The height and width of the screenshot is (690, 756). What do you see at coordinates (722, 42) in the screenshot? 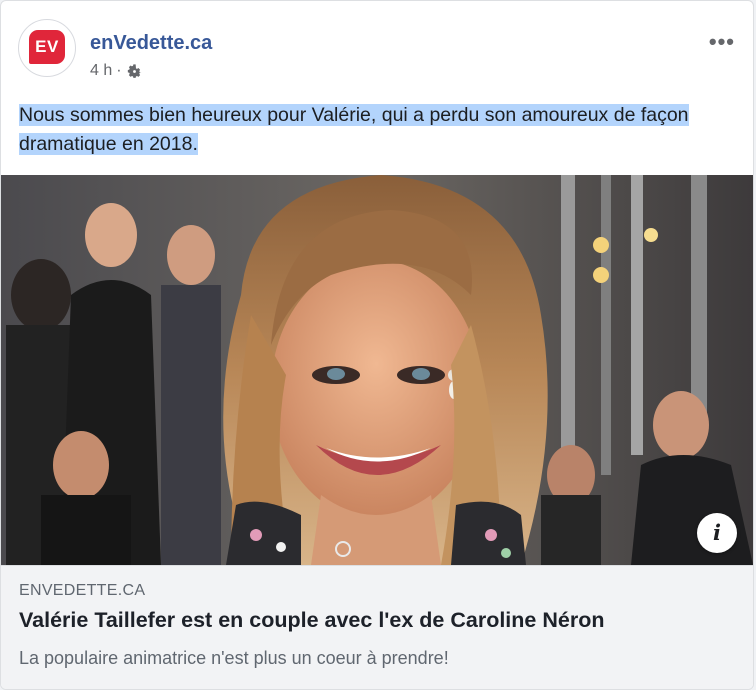
I see `more-options-button: •••` at bounding box center [722, 42].